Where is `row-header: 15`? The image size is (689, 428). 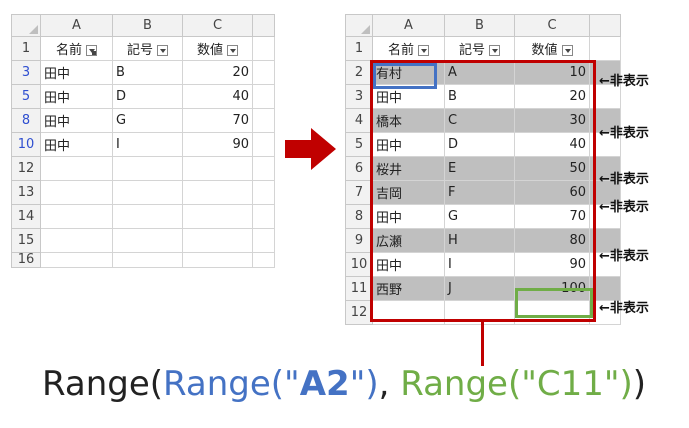 row-header: 15 is located at coordinates (26, 240).